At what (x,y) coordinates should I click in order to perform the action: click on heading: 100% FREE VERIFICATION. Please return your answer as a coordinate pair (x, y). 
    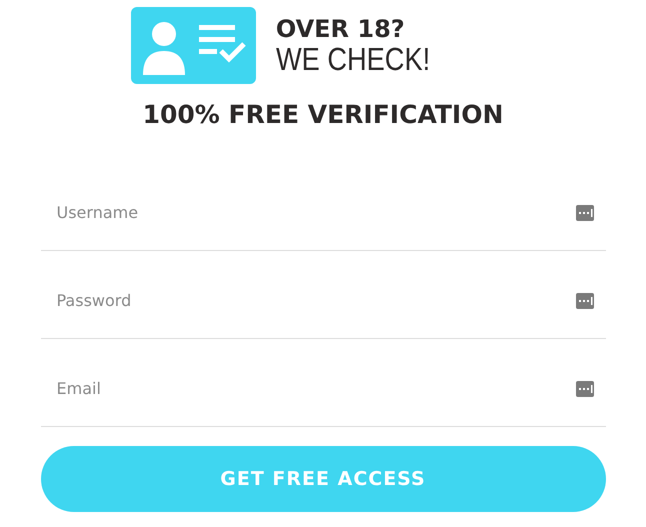
    Looking at the image, I should click on (323, 114).